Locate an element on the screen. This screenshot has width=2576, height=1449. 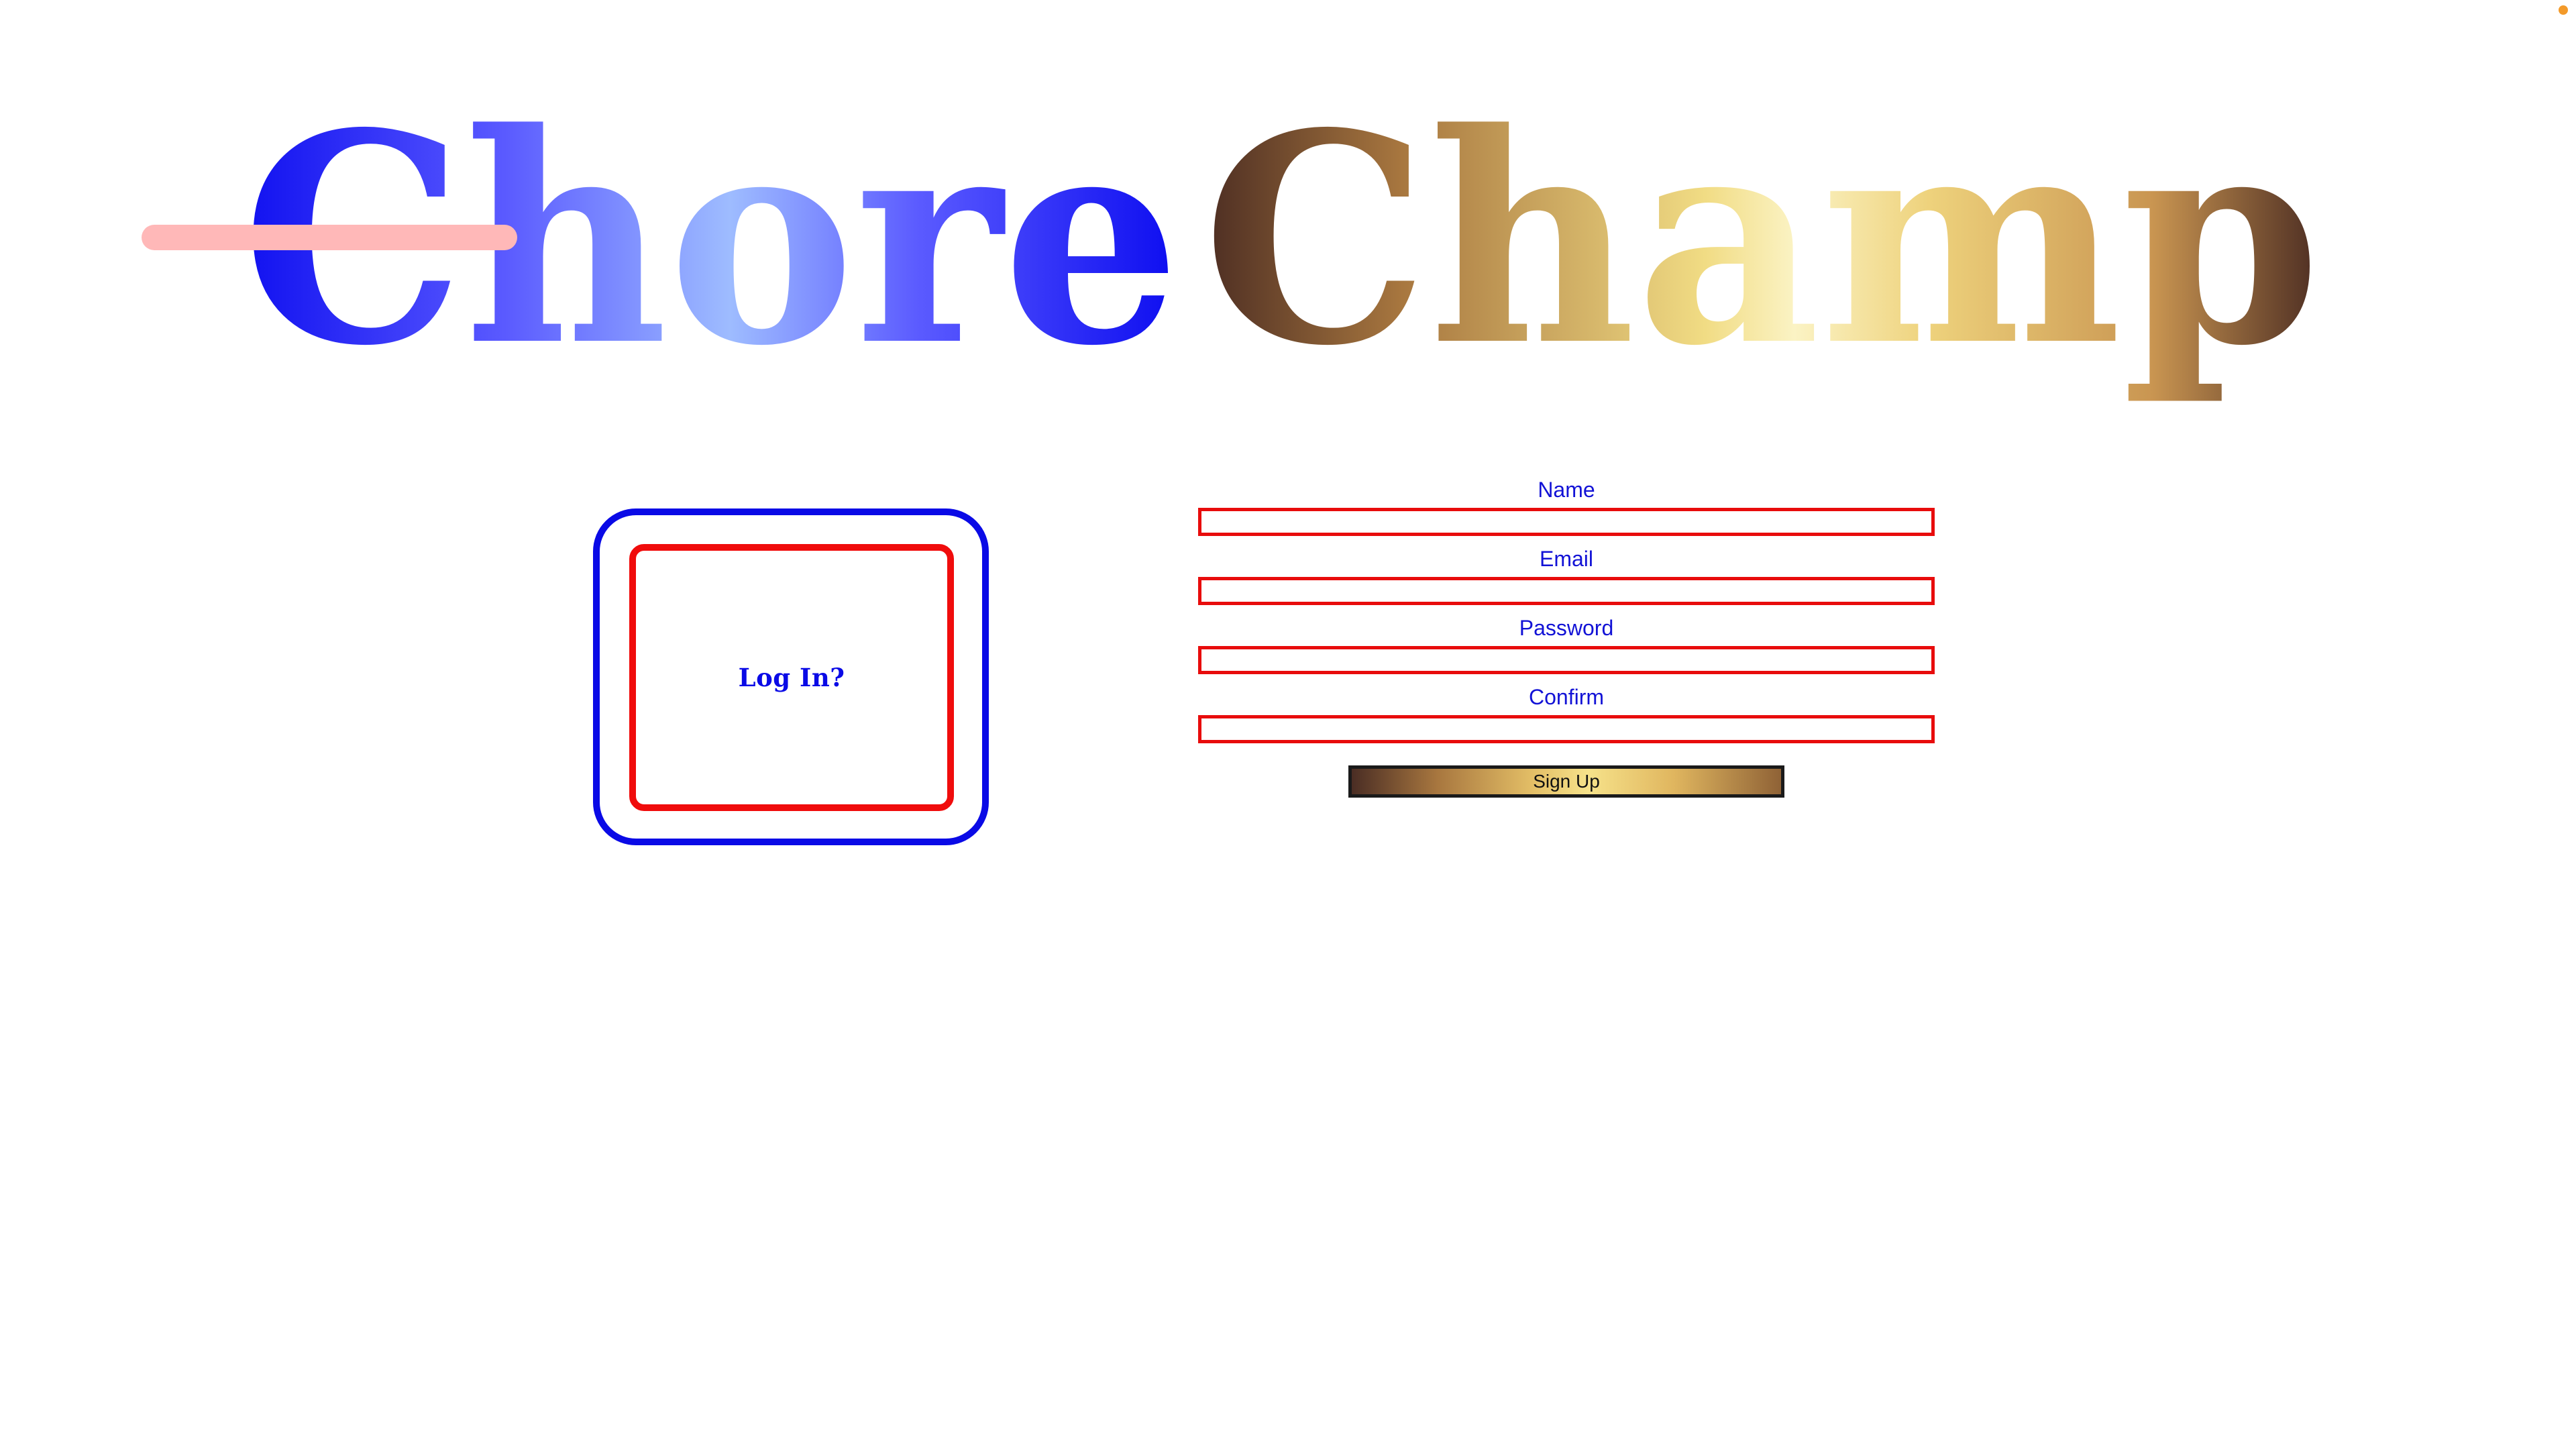
email-label: Email is located at coordinates (1566, 559).